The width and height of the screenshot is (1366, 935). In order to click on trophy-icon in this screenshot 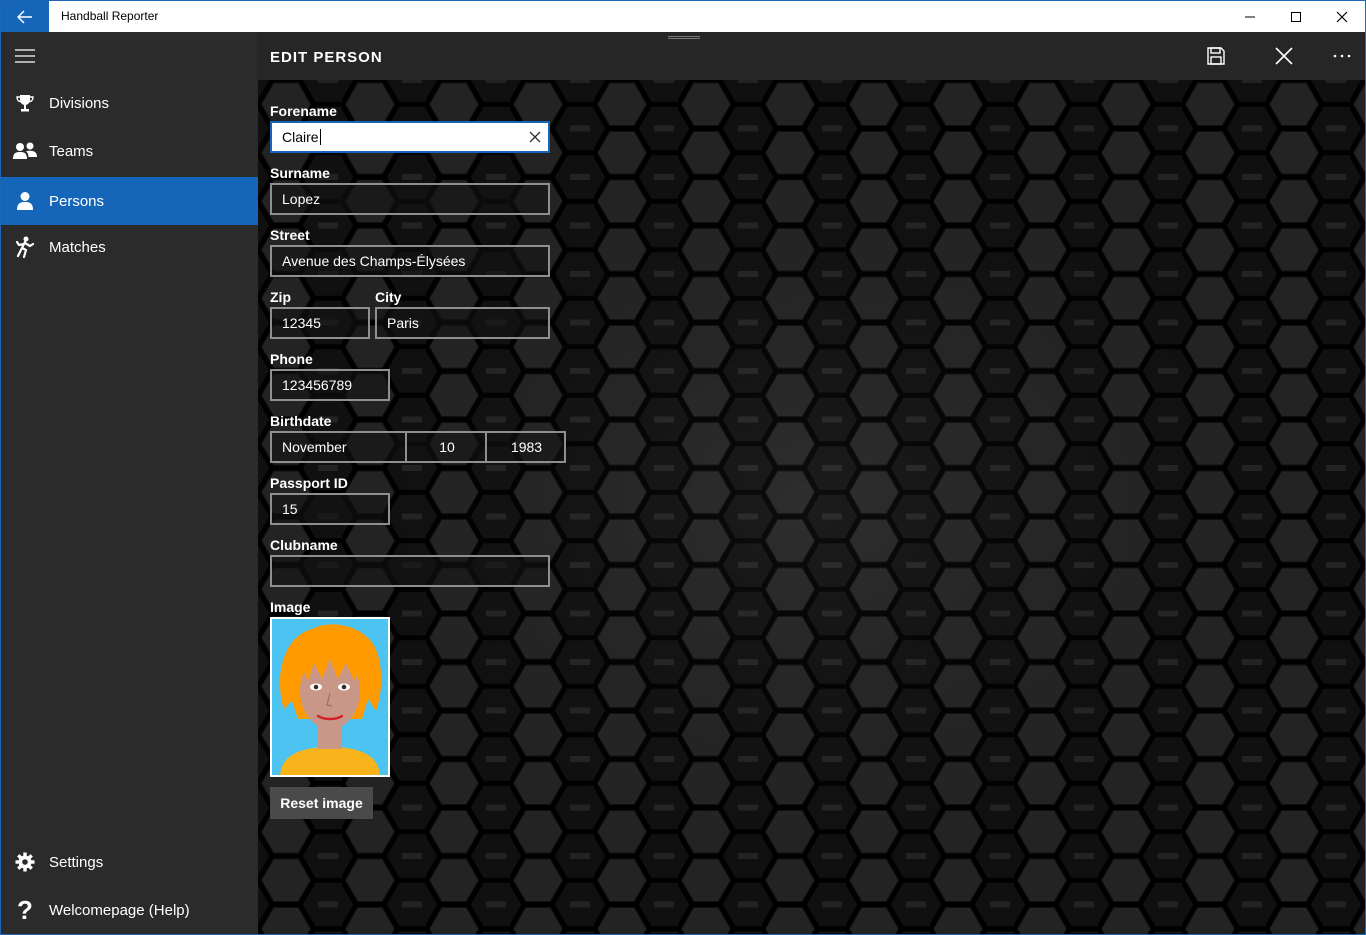, I will do `click(25, 103)`.